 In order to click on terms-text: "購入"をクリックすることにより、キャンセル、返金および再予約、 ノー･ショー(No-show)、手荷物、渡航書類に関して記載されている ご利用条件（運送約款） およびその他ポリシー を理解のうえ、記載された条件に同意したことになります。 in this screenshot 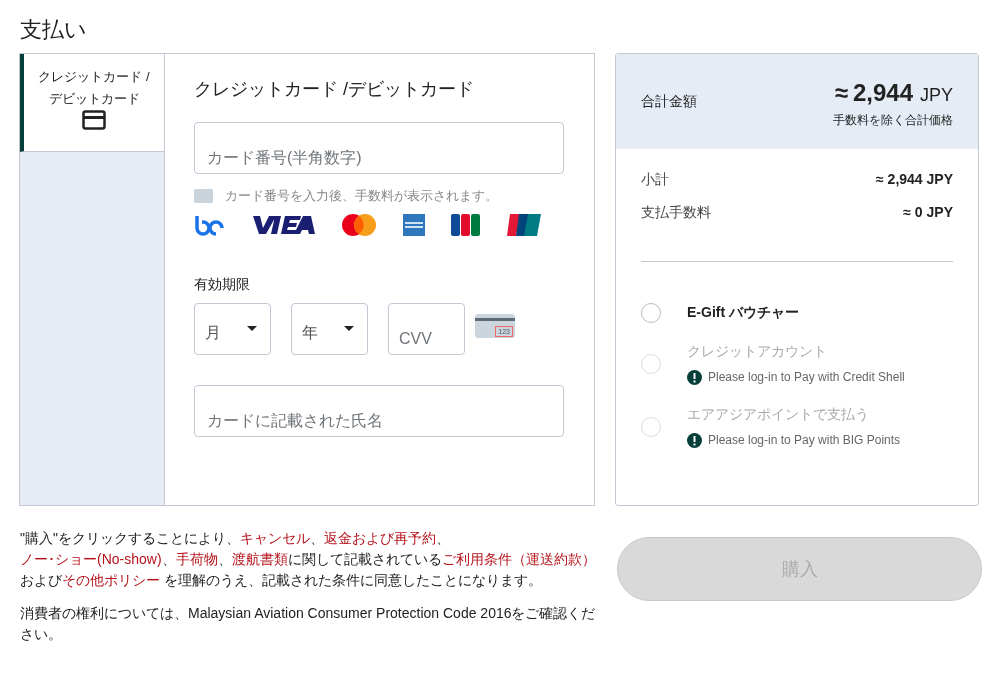, I will do `click(308, 559)`.